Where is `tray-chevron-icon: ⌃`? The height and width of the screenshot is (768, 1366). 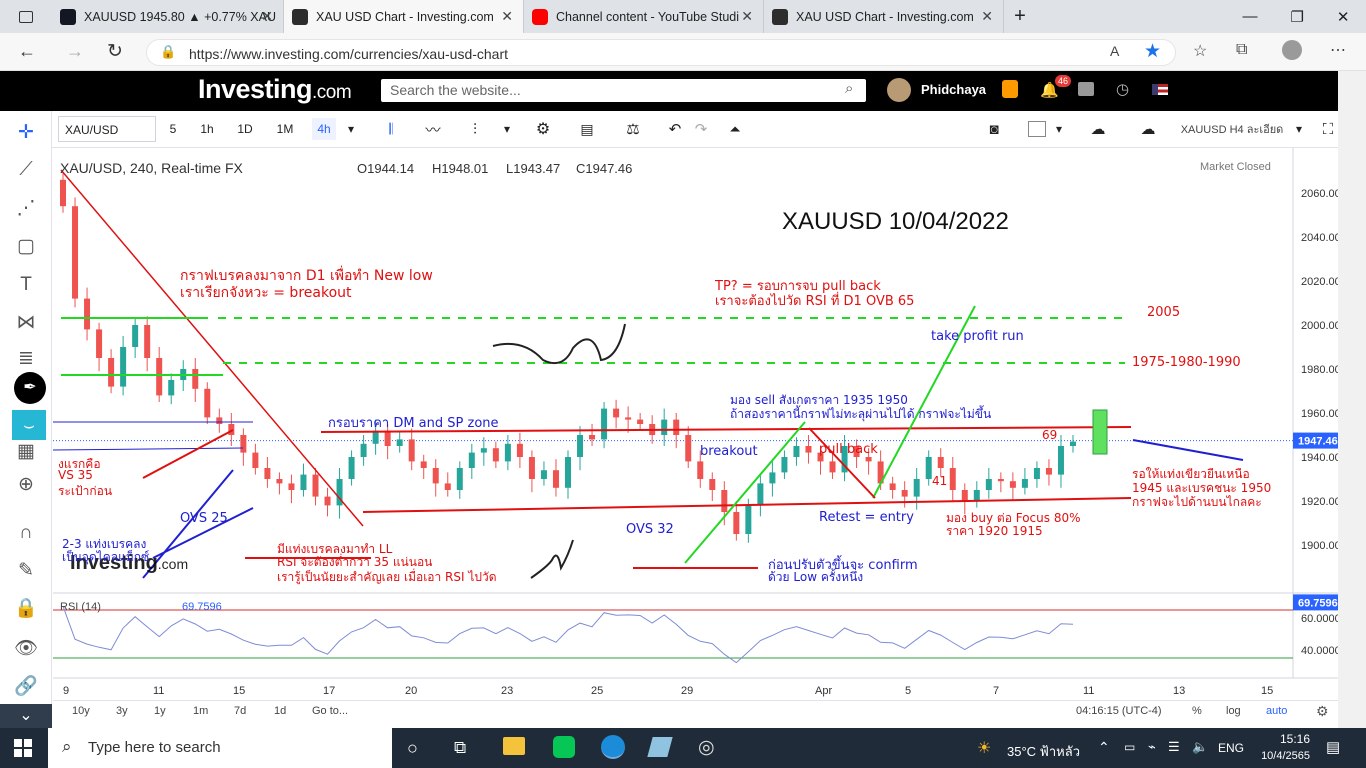 tray-chevron-icon: ⌃ is located at coordinates (1104, 747).